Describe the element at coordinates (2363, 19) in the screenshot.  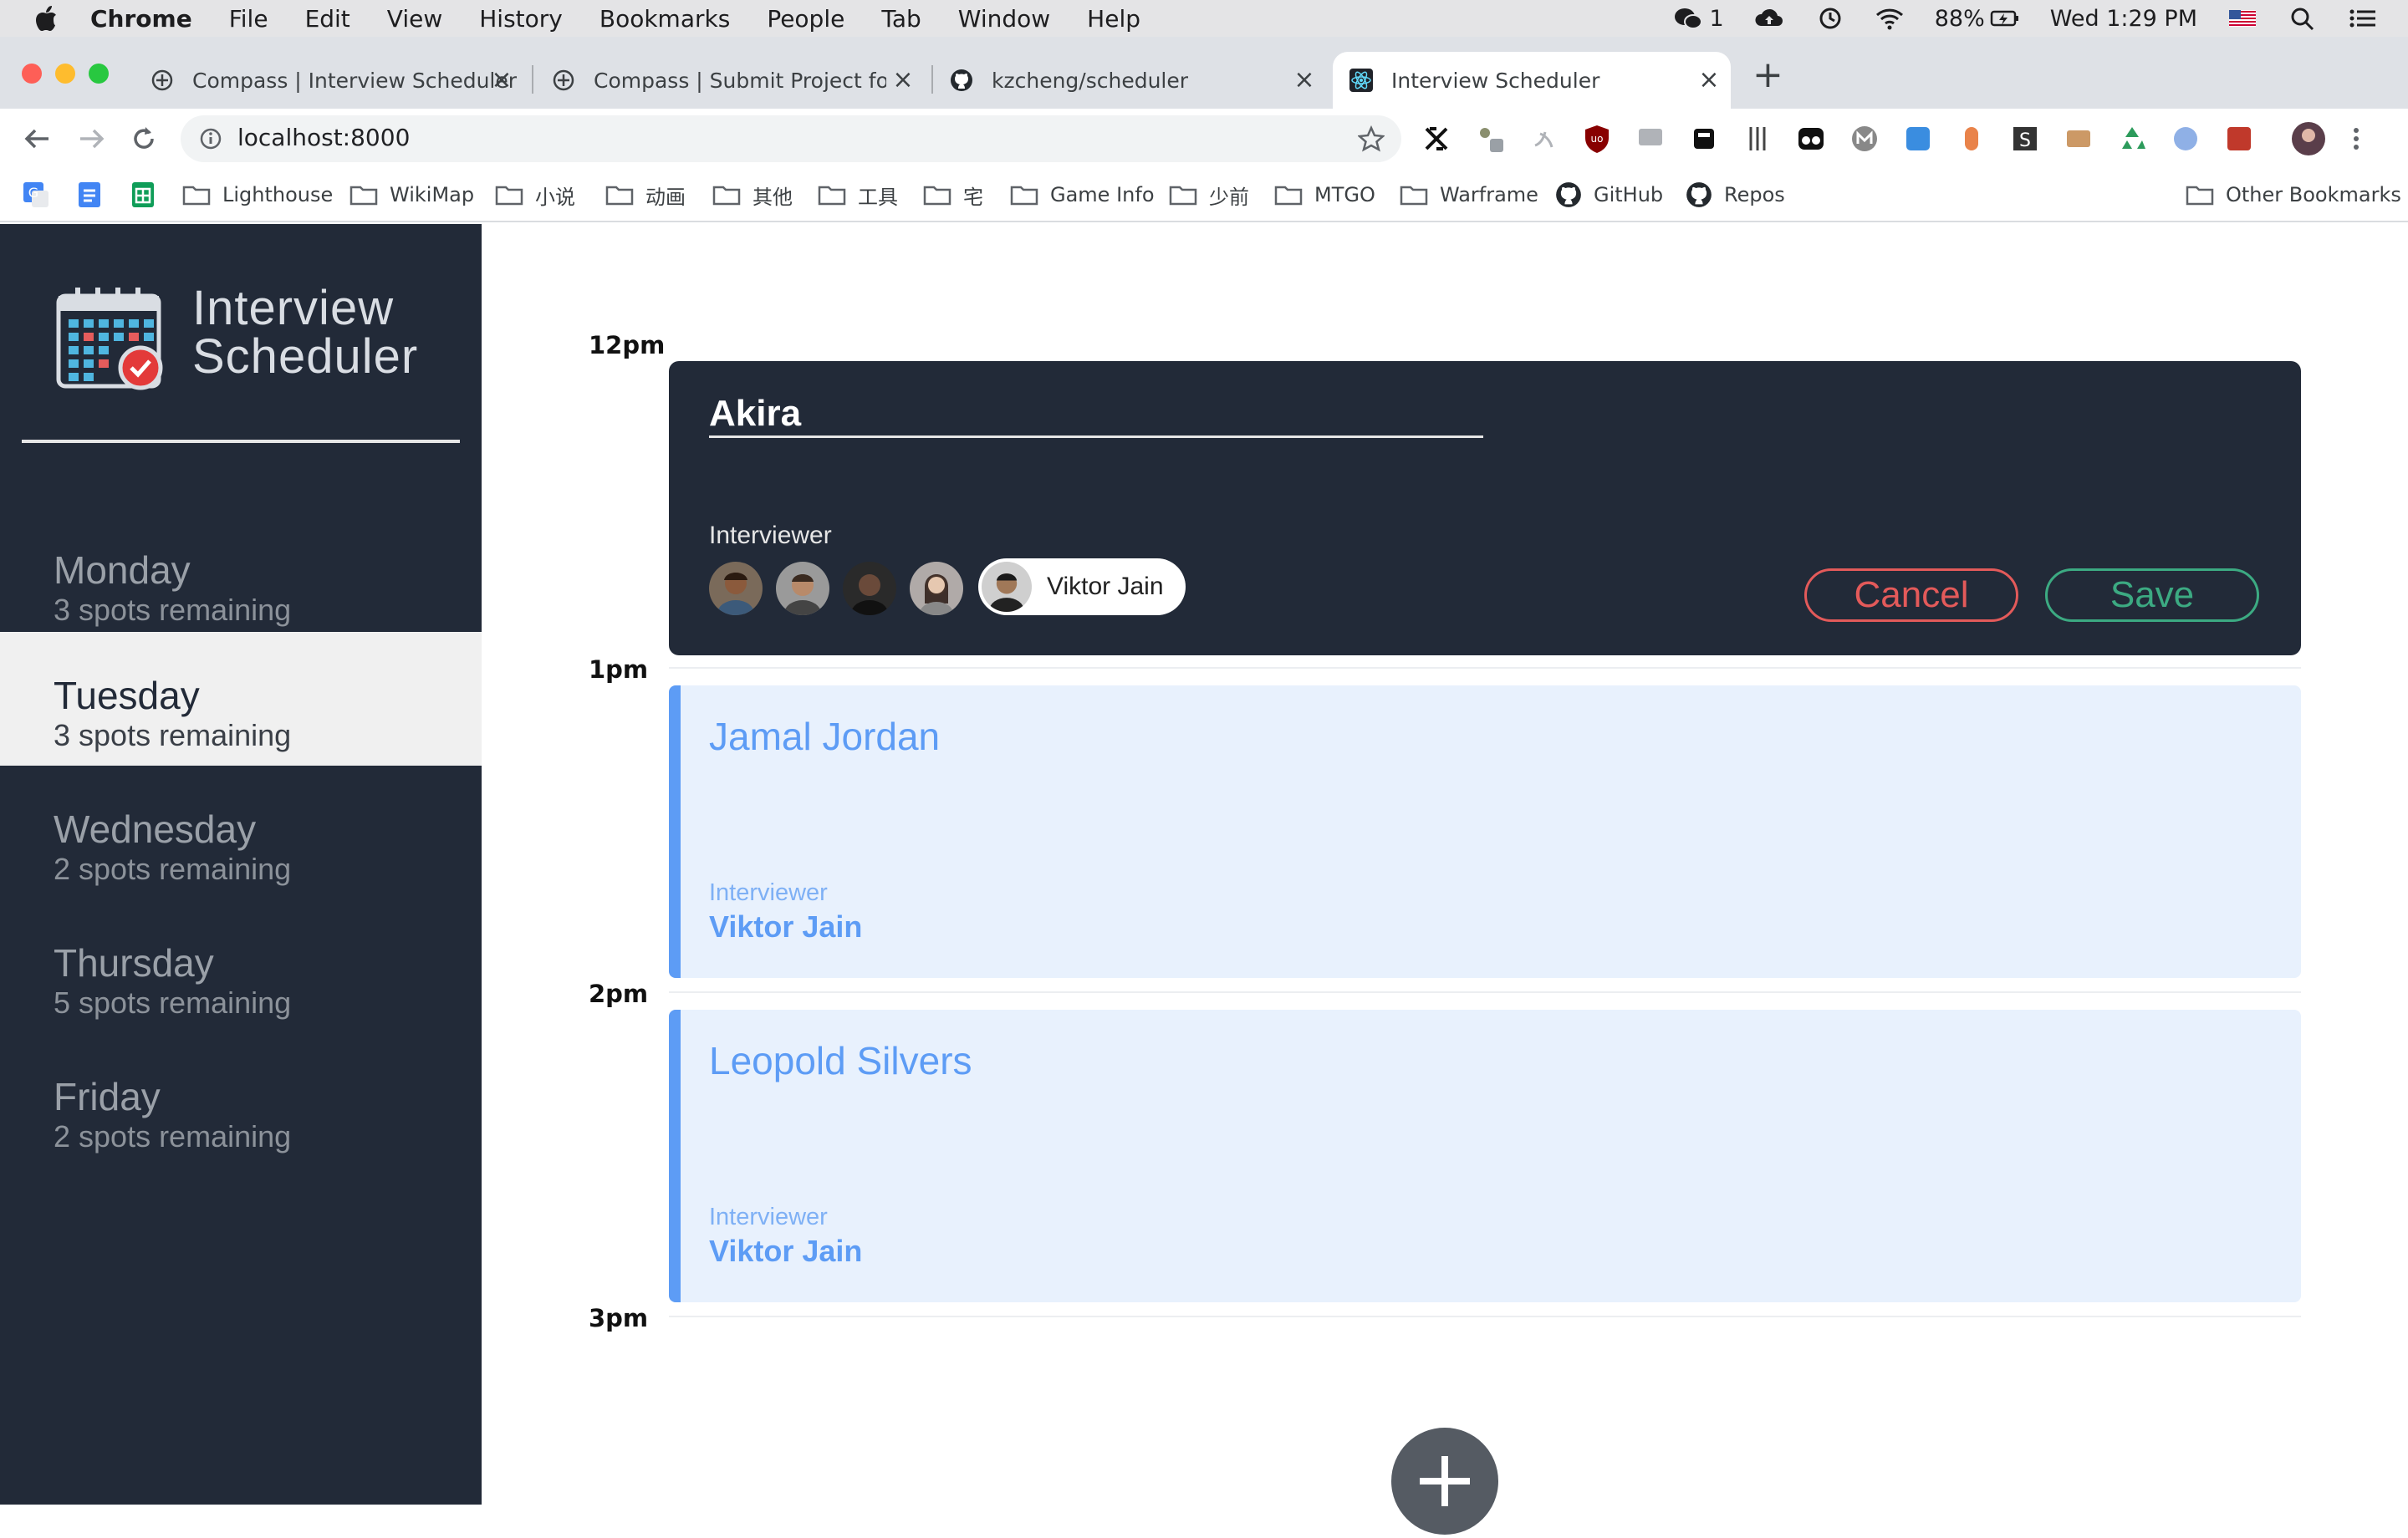
I see `notification-center-icon` at that location.